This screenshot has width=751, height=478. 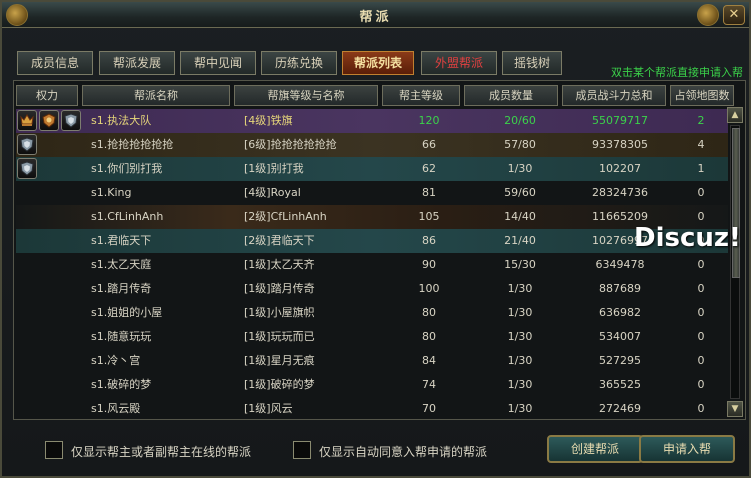 What do you see at coordinates (372, 313) in the screenshot?
I see `table-row: s1.姐姐的小屋 [1级]小屋旗帜 80 1/30 636982 0` at bounding box center [372, 313].